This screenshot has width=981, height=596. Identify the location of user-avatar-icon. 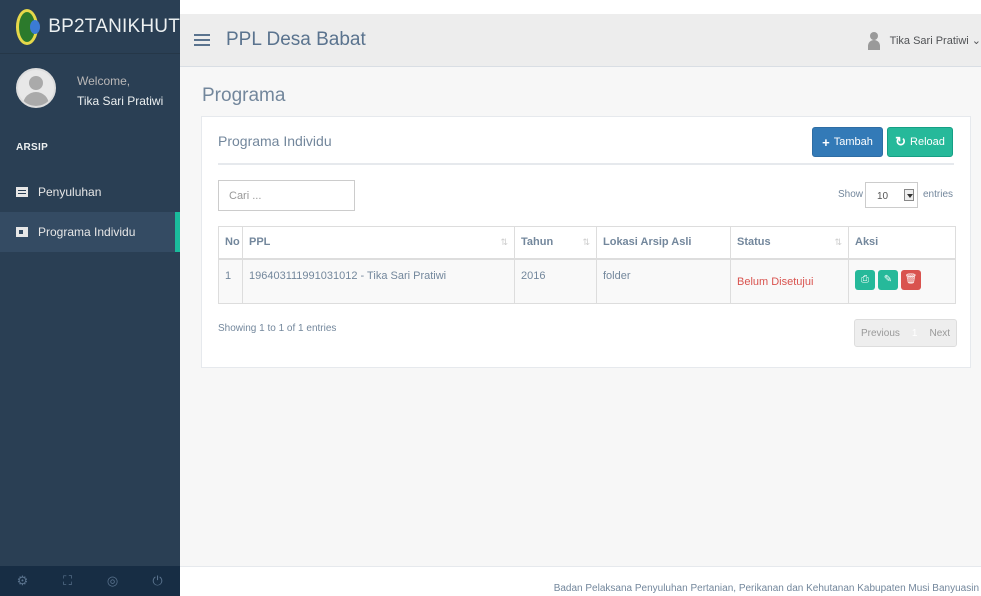
(873, 40).